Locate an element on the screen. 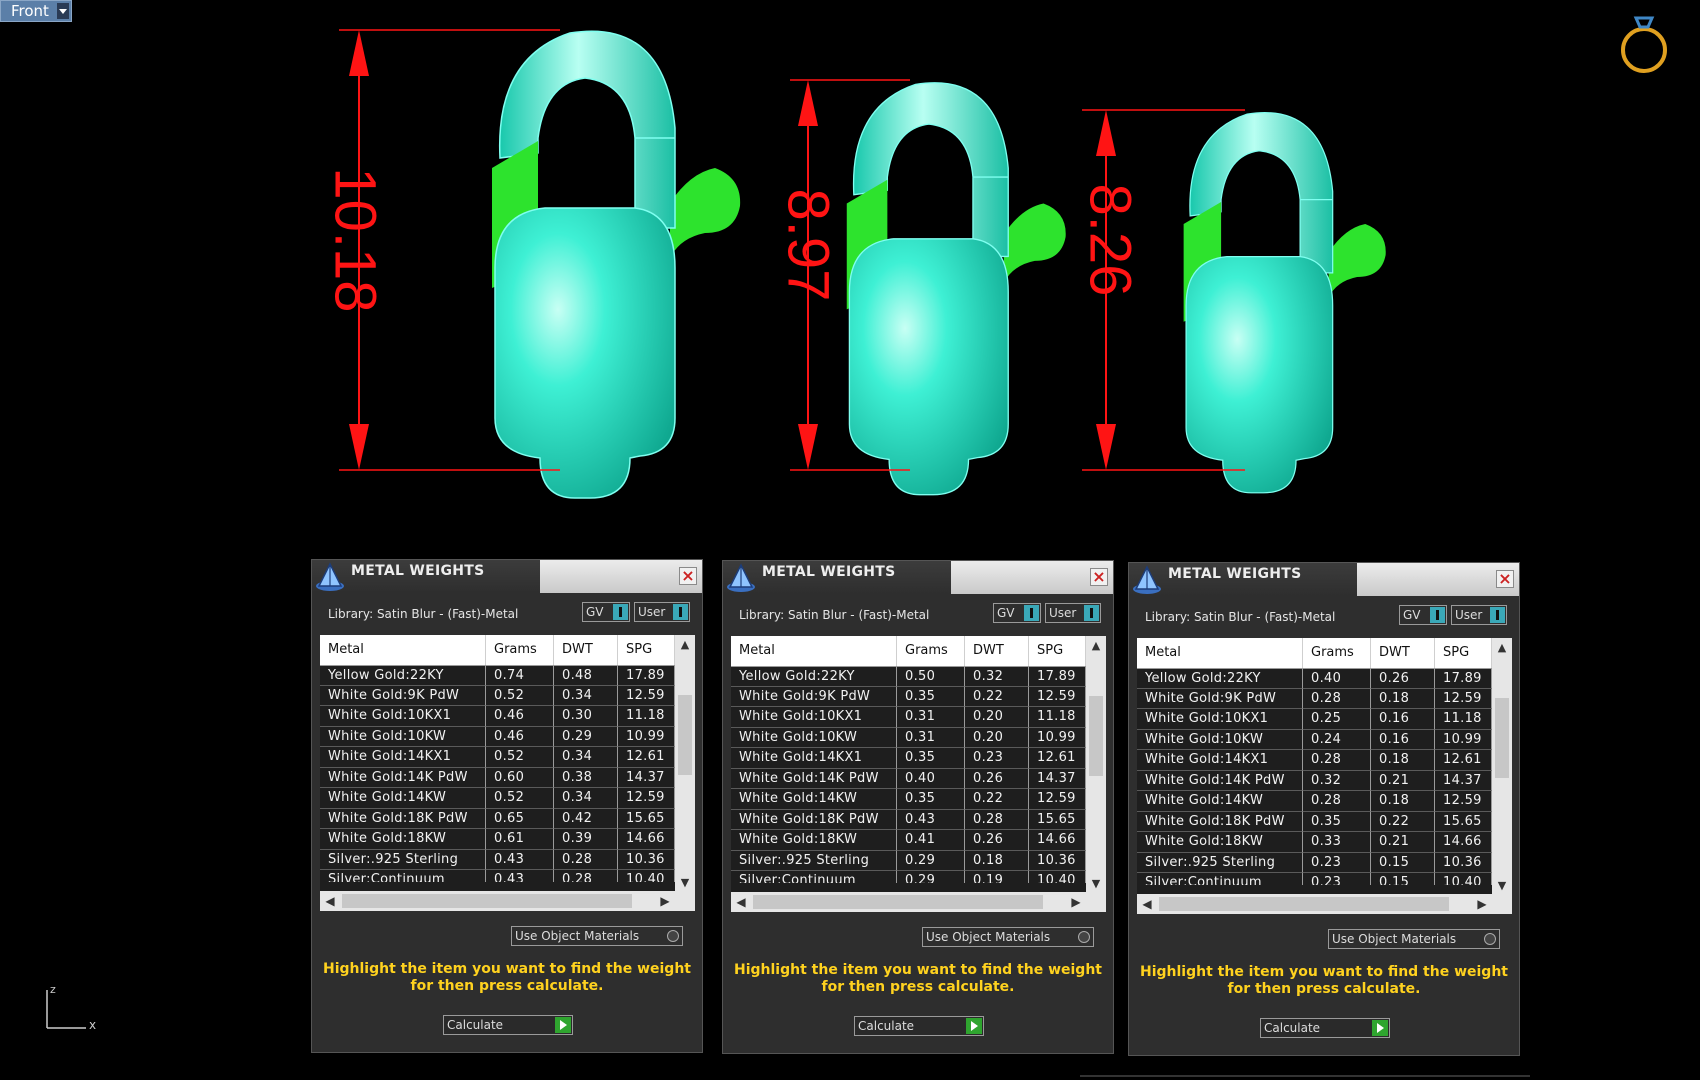  table-row: White Gold:10KX1 0.31 0.20 11.18 is located at coordinates (908, 717).